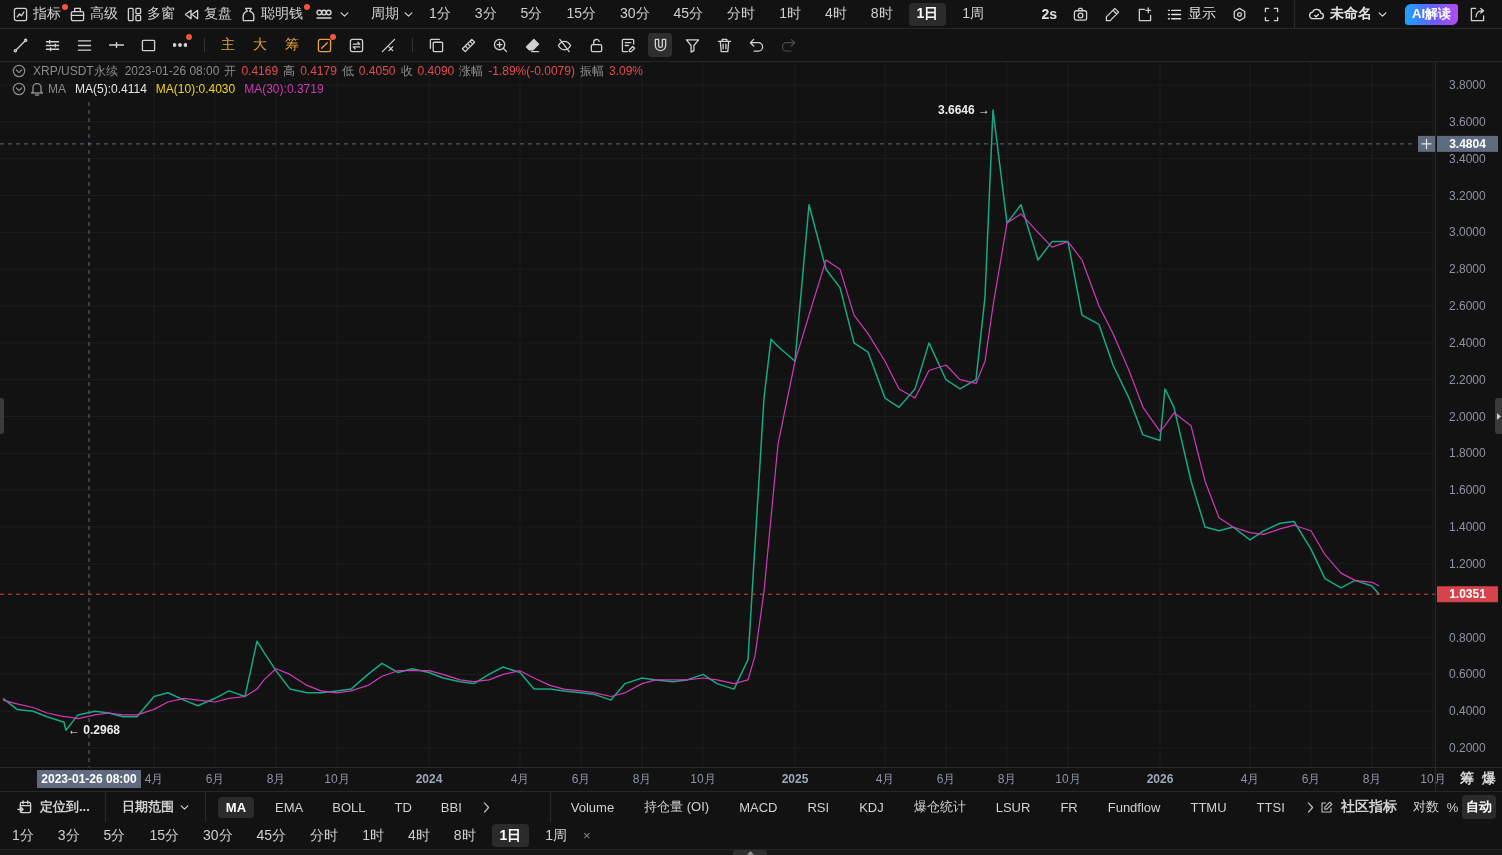 This screenshot has width=1502, height=855. I want to click on field-value: 0.4050, so click(377, 71).